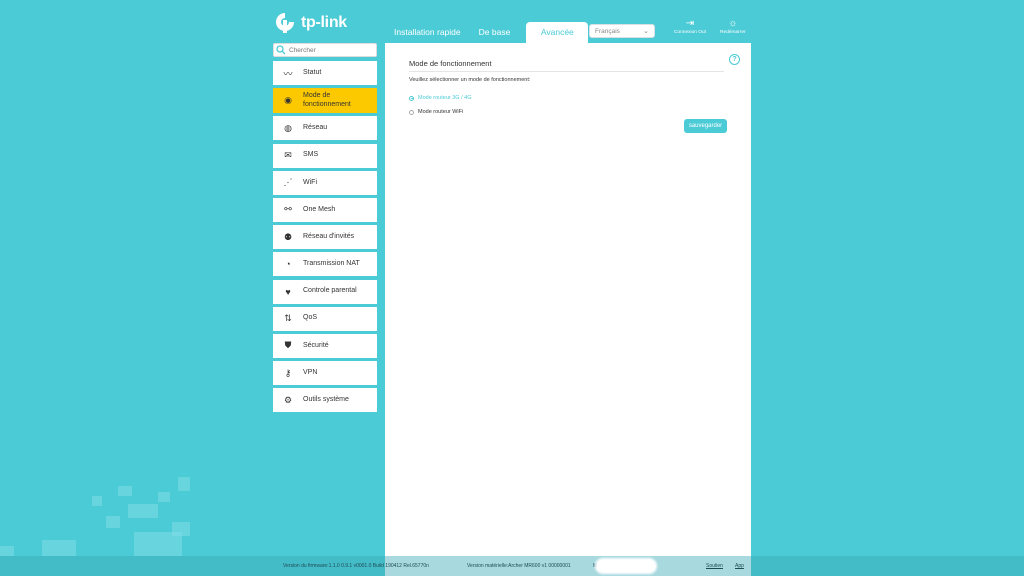 The height and width of the screenshot is (576, 1024). I want to click on sidebar-item-outils-systeme: ⚙ Outils système, so click(325, 400).